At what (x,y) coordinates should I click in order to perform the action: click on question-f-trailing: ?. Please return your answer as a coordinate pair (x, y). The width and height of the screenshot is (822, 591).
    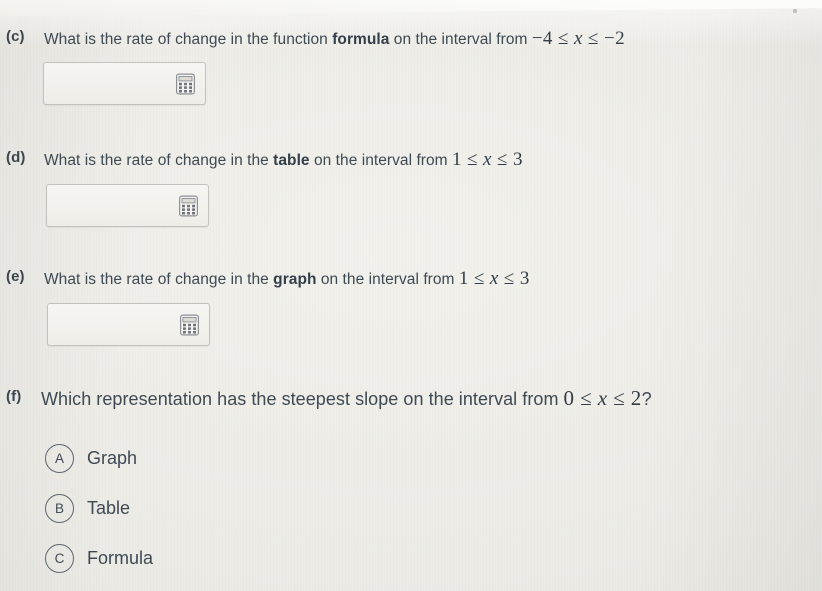
    Looking at the image, I should click on (646, 399).